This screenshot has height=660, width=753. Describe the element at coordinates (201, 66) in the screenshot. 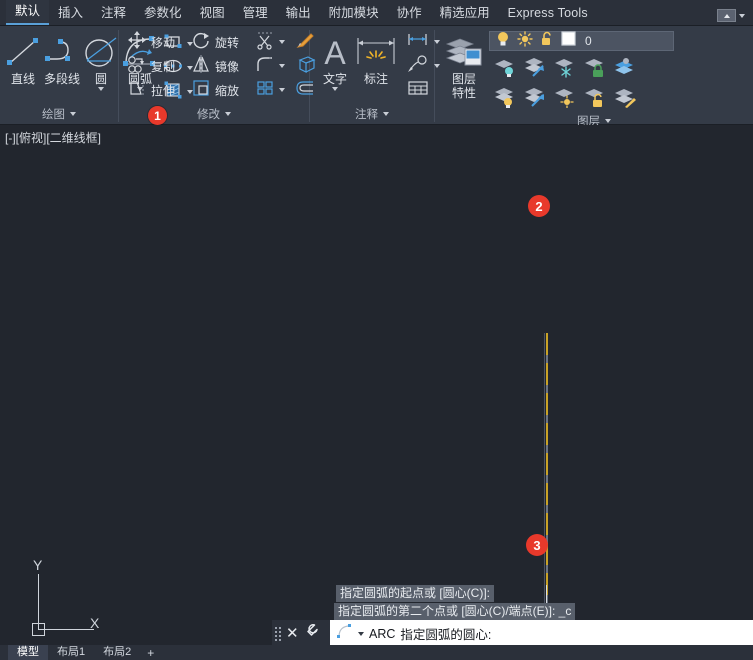

I see `mirror-icon` at that location.